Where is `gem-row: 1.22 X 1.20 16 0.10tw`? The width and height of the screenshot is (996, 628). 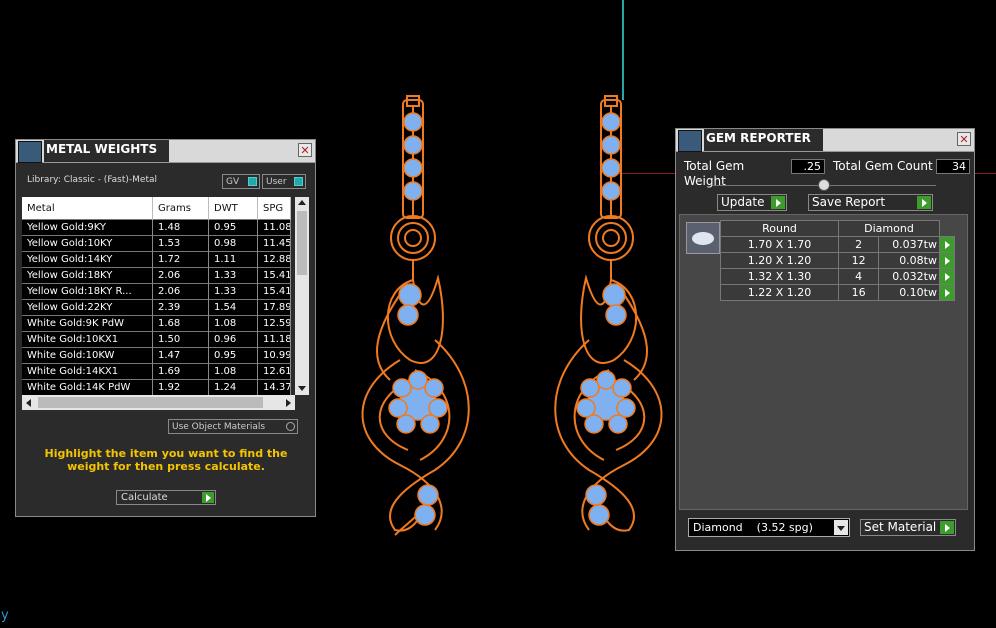
gem-row: 1.22 X 1.20 16 0.10tw is located at coordinates (837, 292).